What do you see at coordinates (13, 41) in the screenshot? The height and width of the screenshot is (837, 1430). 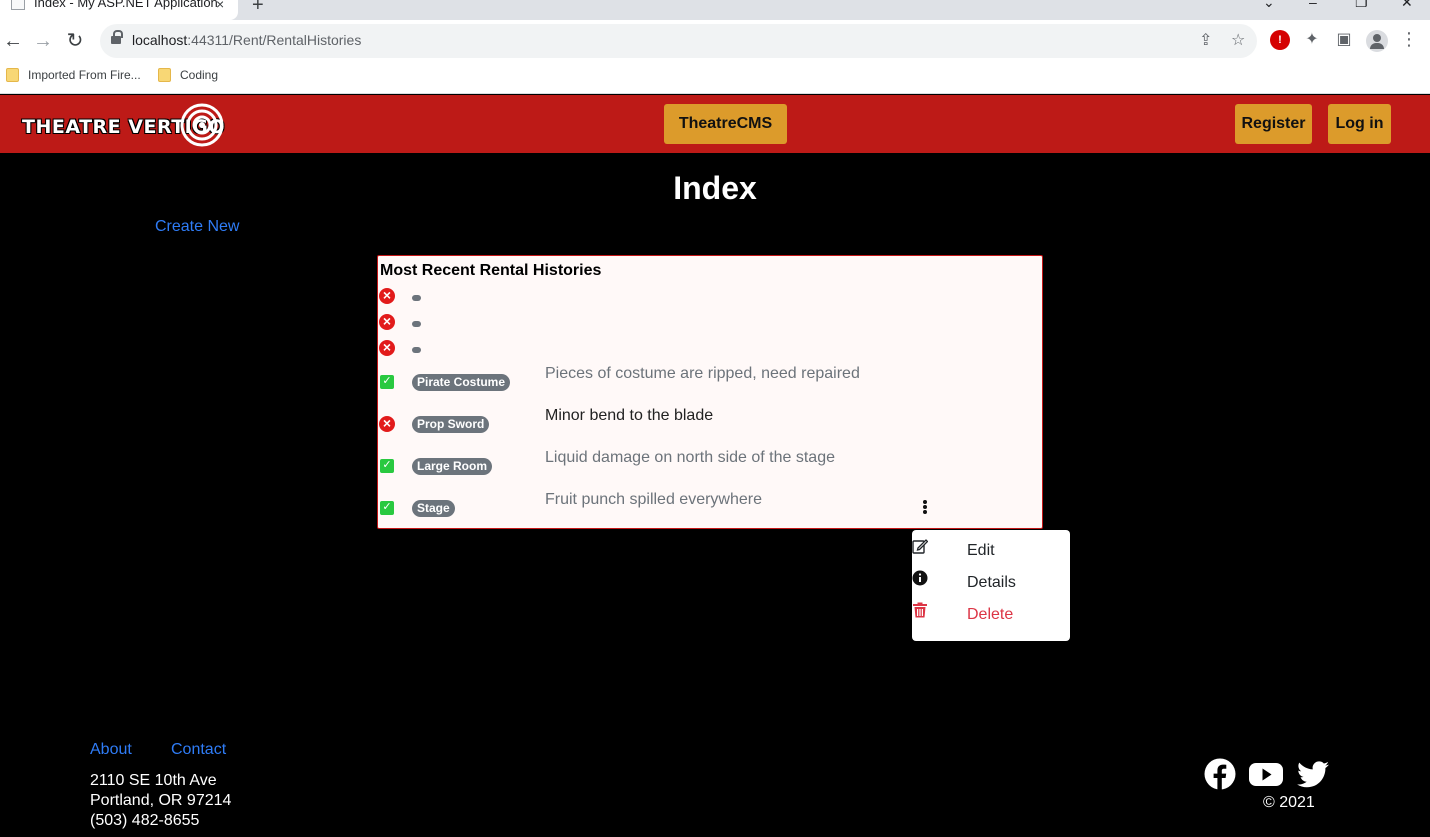 I see `back-arrow-icon: ←` at bounding box center [13, 41].